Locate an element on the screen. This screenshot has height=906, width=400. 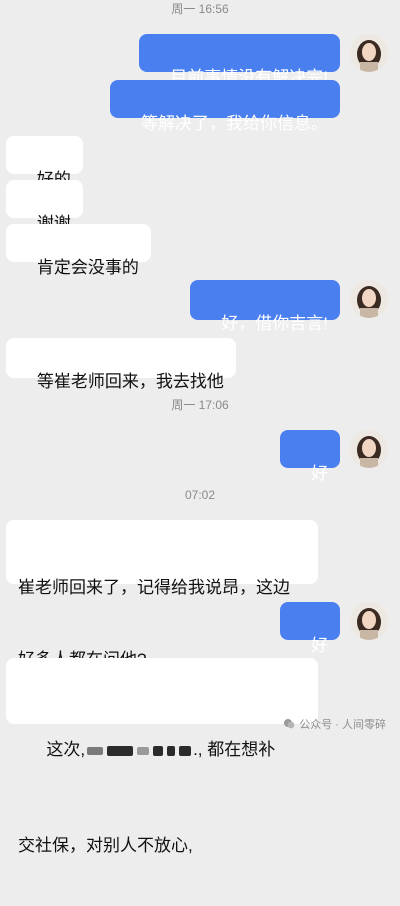
message-bubble-outgoing: 好，借你吉言! is located at coordinates (265, 306).